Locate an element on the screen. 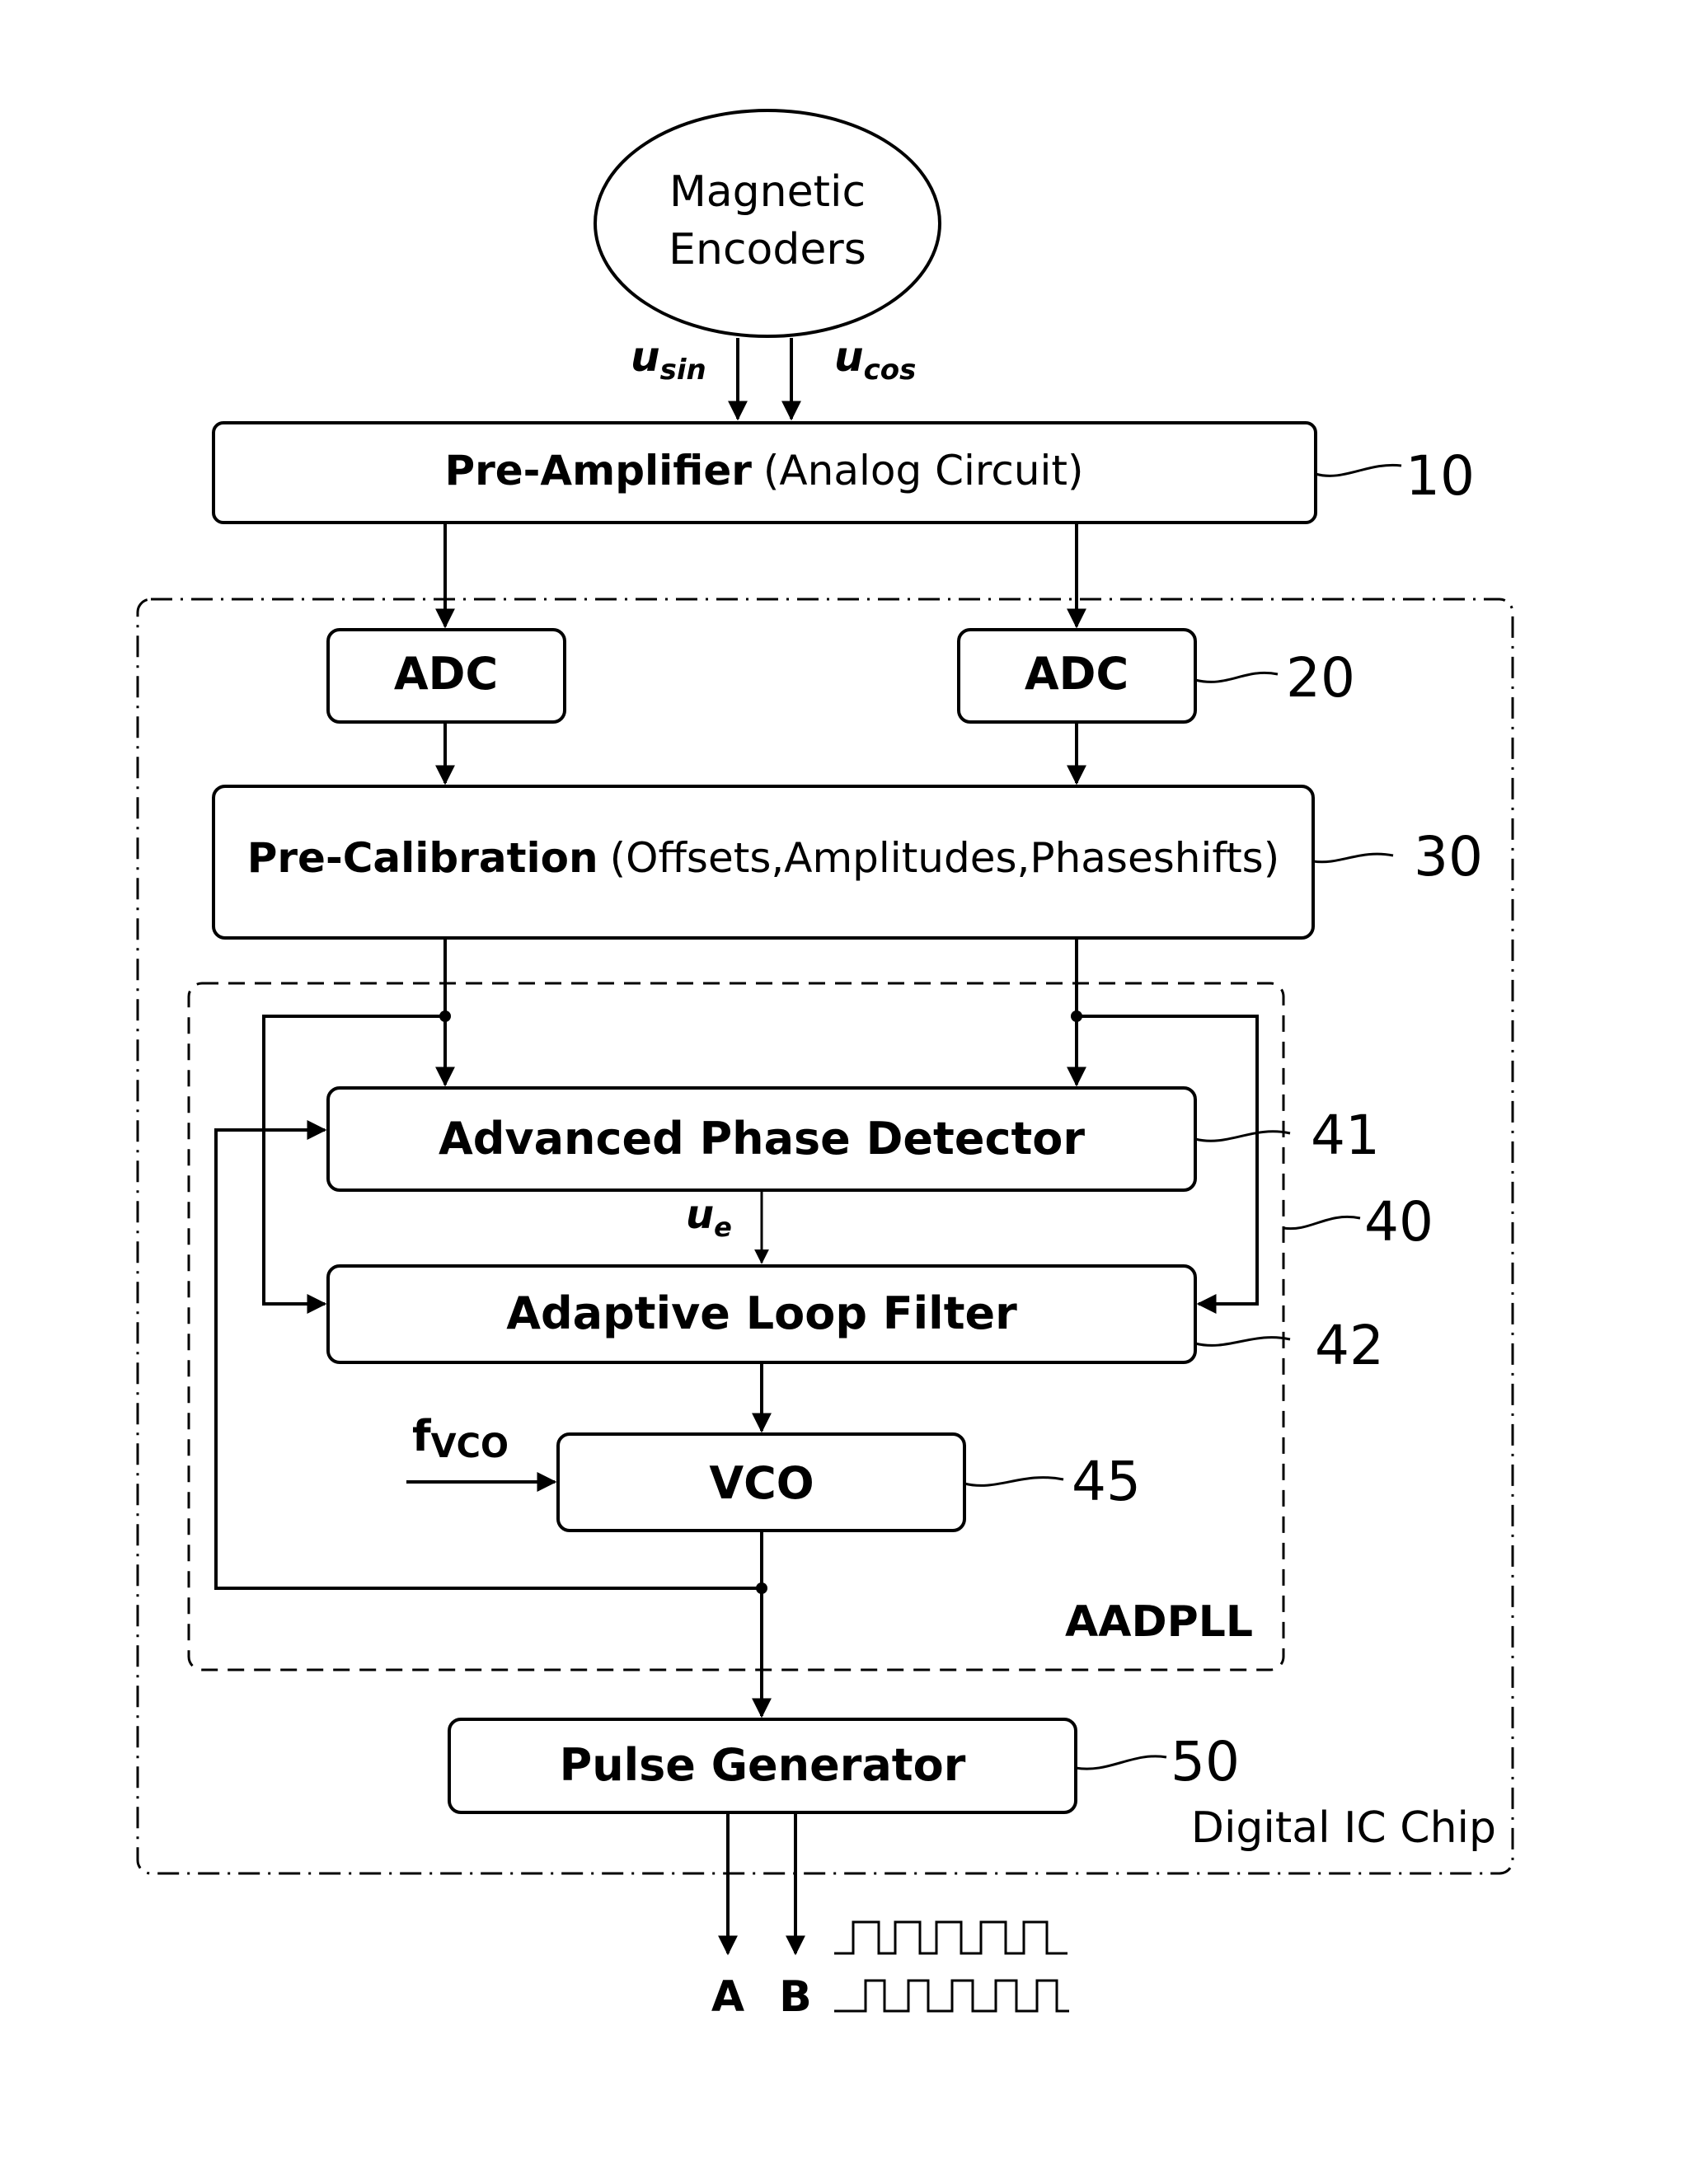 The width and height of the screenshot is (1708, 2166). waveform-b is located at coordinates (952, 1996).